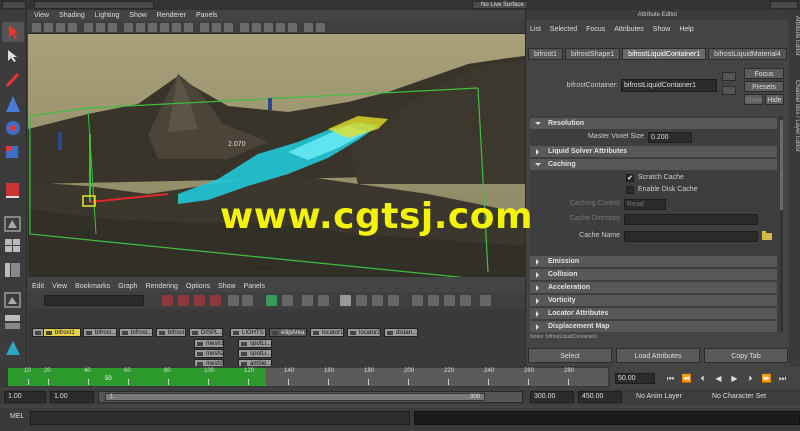 This screenshot has width=800, height=431. Describe the element at coordinates (500, 5) in the screenshot. I see `live-surface-field: No Live Surface` at that location.